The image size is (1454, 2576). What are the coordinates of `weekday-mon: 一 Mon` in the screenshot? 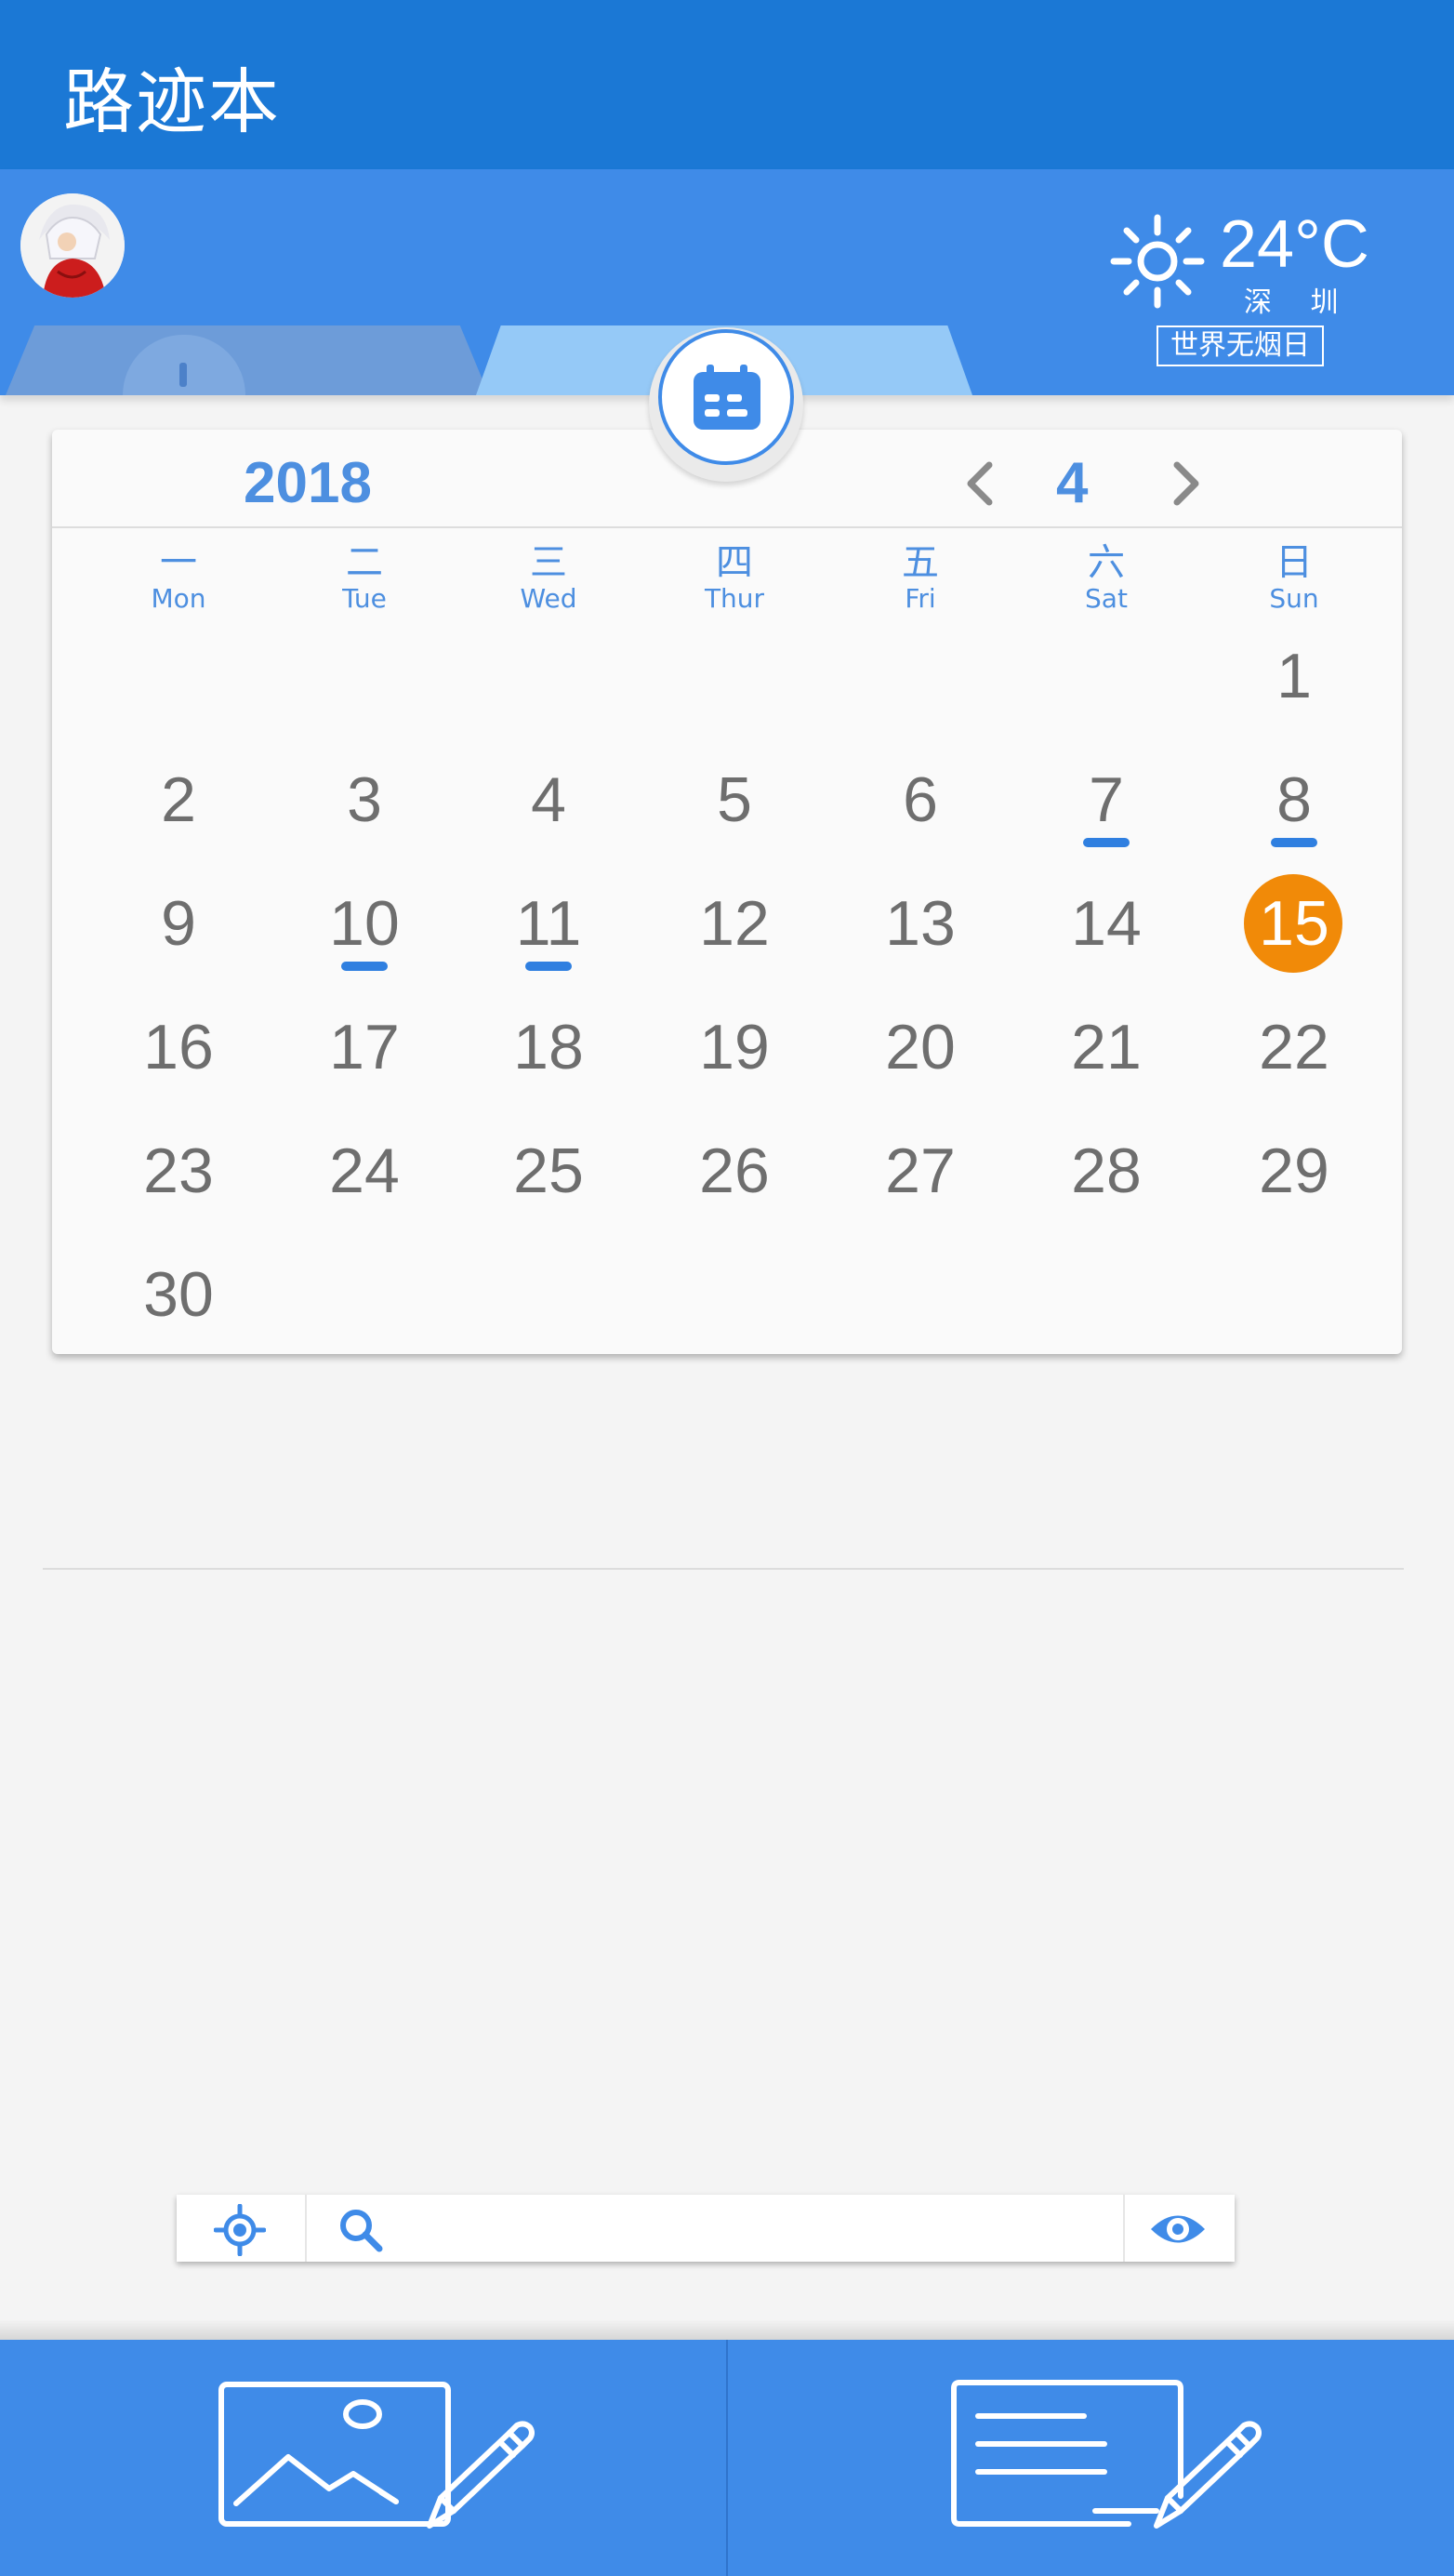 It's located at (178, 577).